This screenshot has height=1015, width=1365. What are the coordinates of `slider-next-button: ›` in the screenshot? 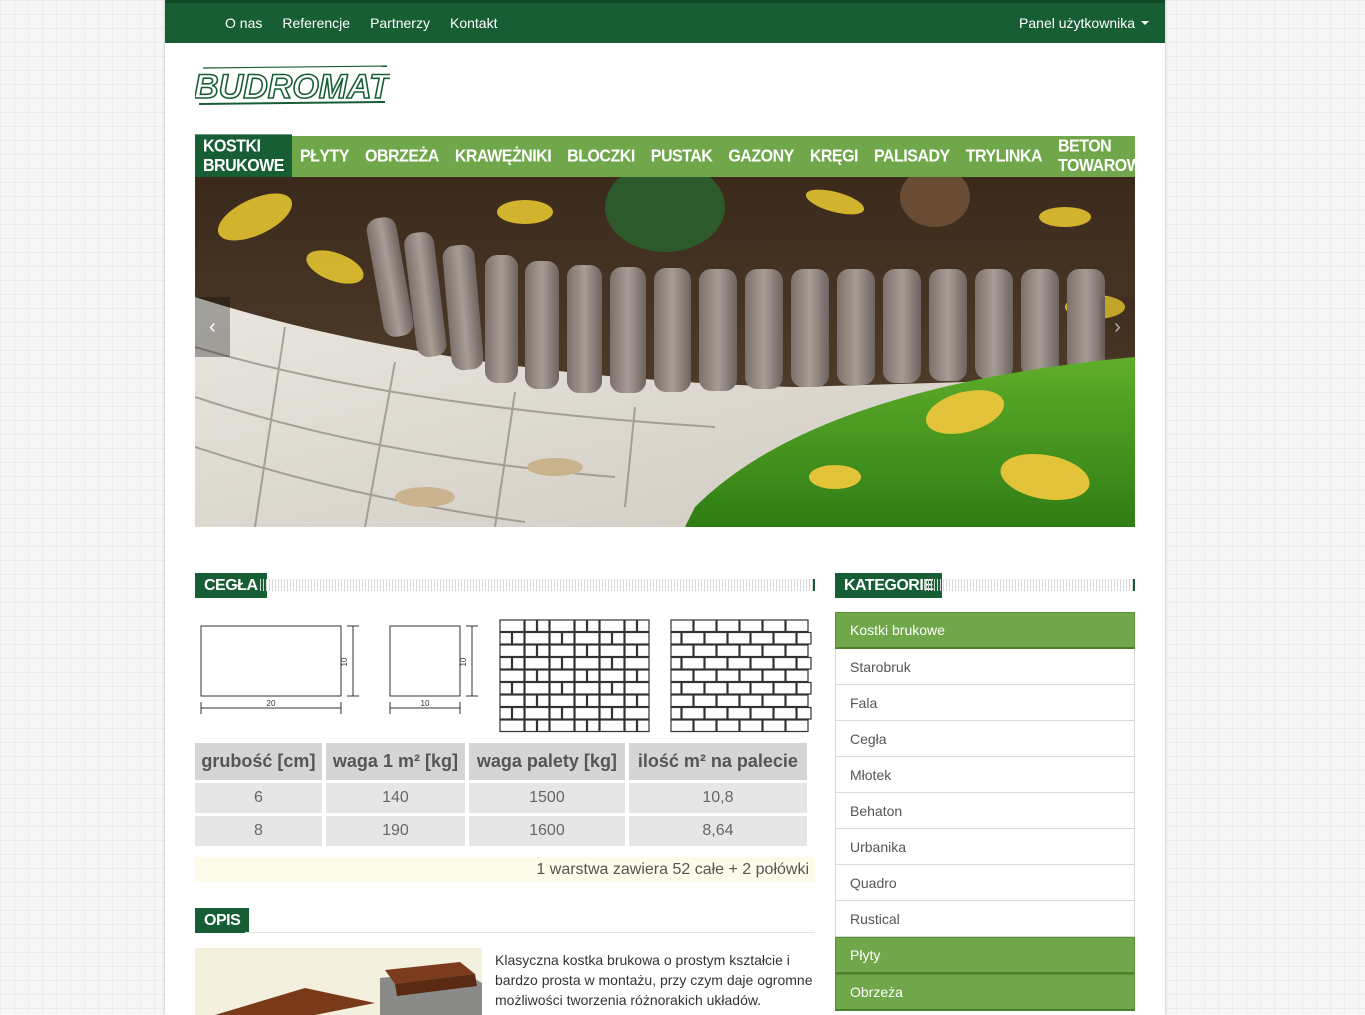 It's located at (1117, 327).